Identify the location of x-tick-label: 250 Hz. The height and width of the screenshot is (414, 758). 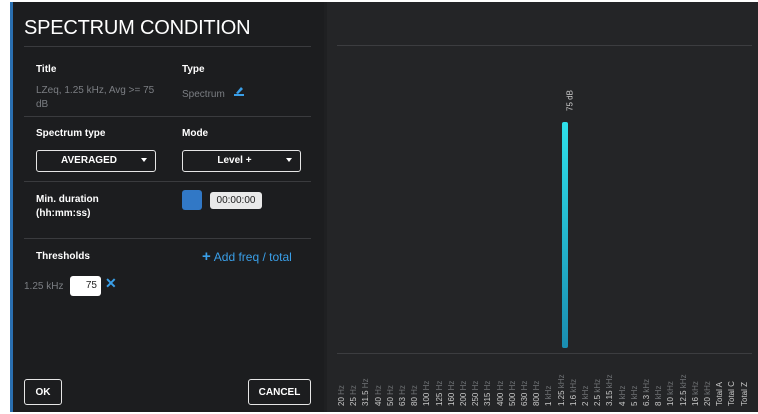
(475, 381).